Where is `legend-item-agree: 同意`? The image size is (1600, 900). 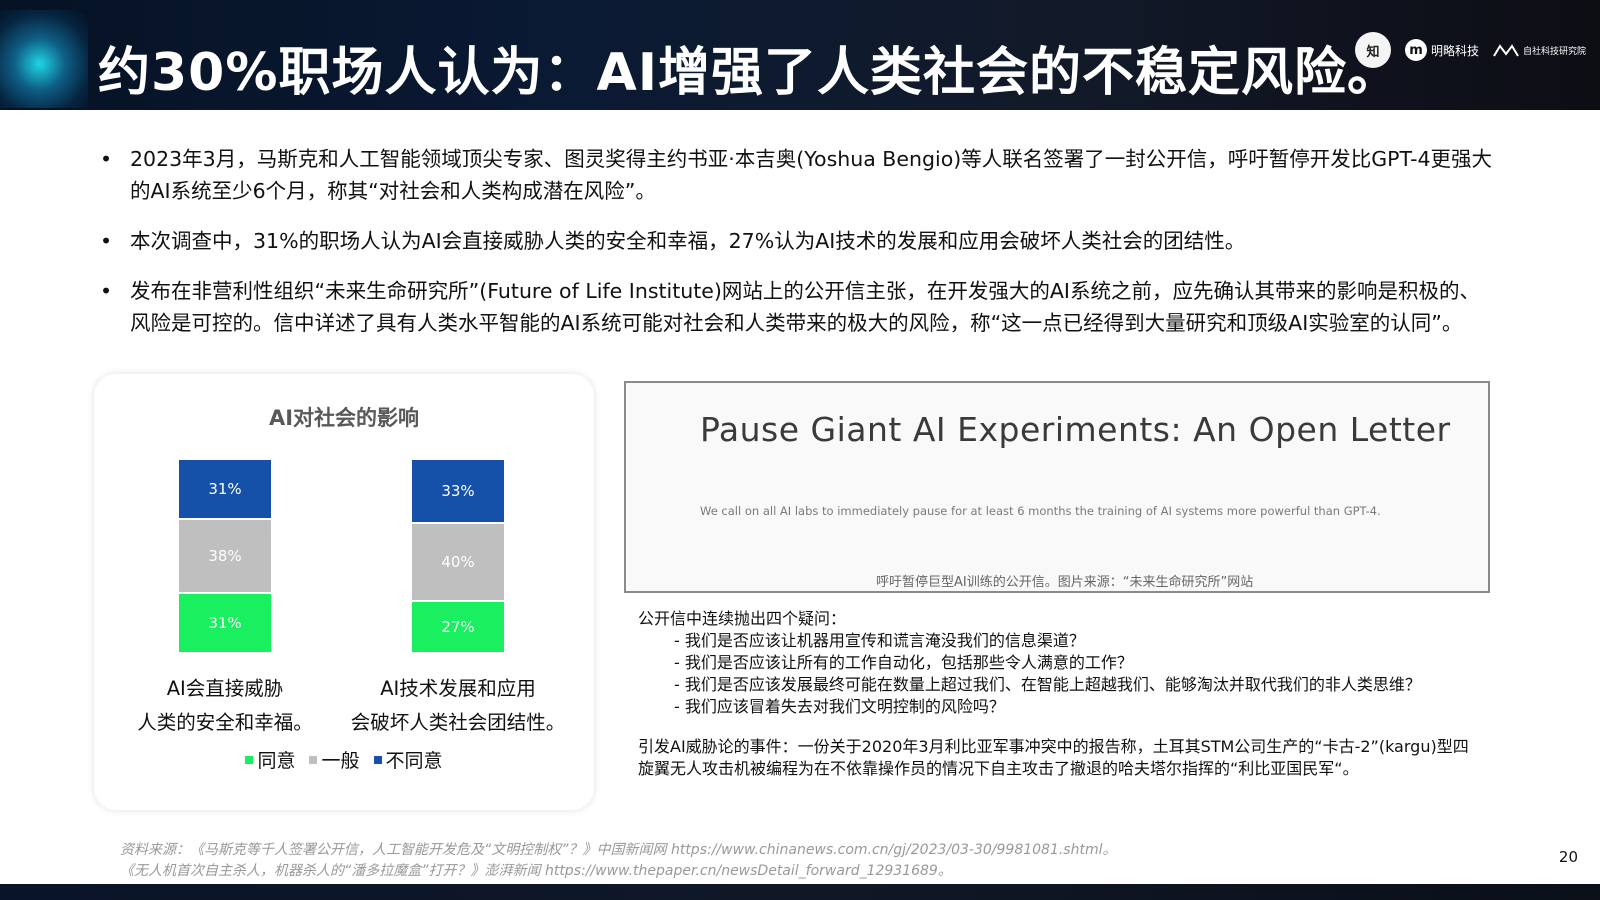
legend-item-agree: 同意 is located at coordinates (270, 759).